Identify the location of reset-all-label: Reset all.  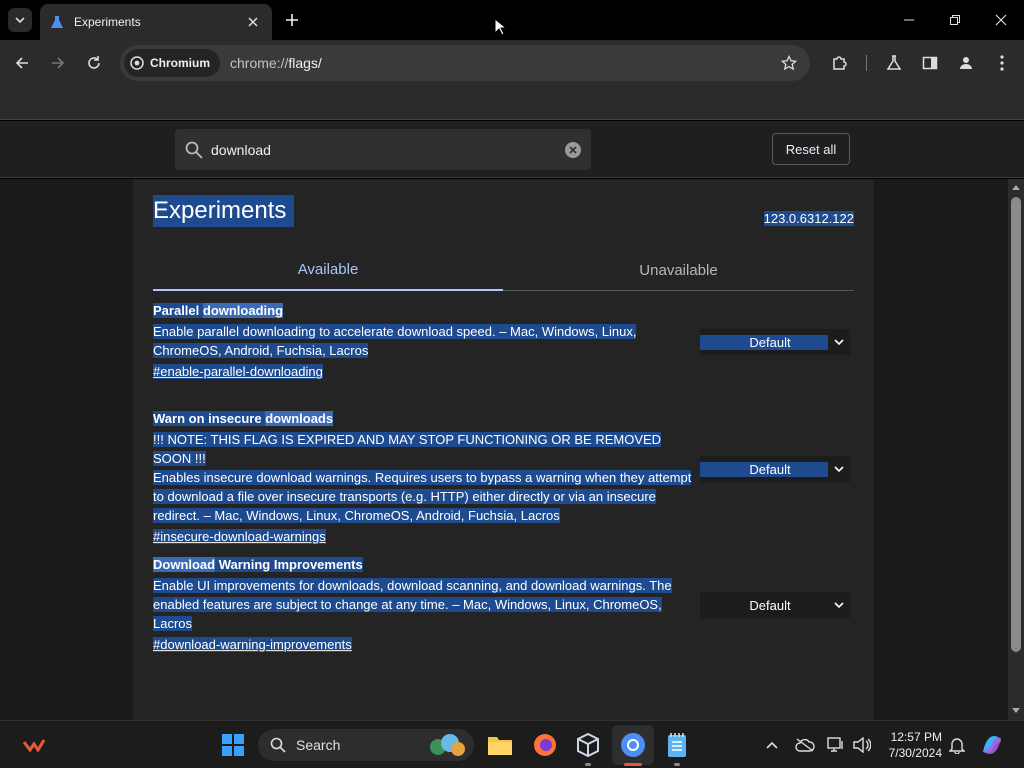
(811, 149).